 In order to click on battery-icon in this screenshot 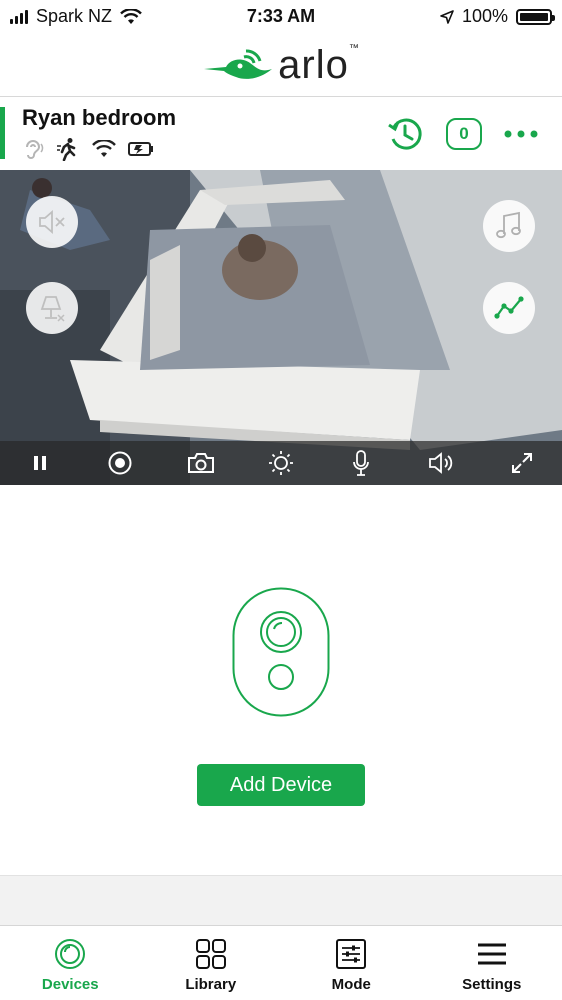, I will do `click(534, 17)`.